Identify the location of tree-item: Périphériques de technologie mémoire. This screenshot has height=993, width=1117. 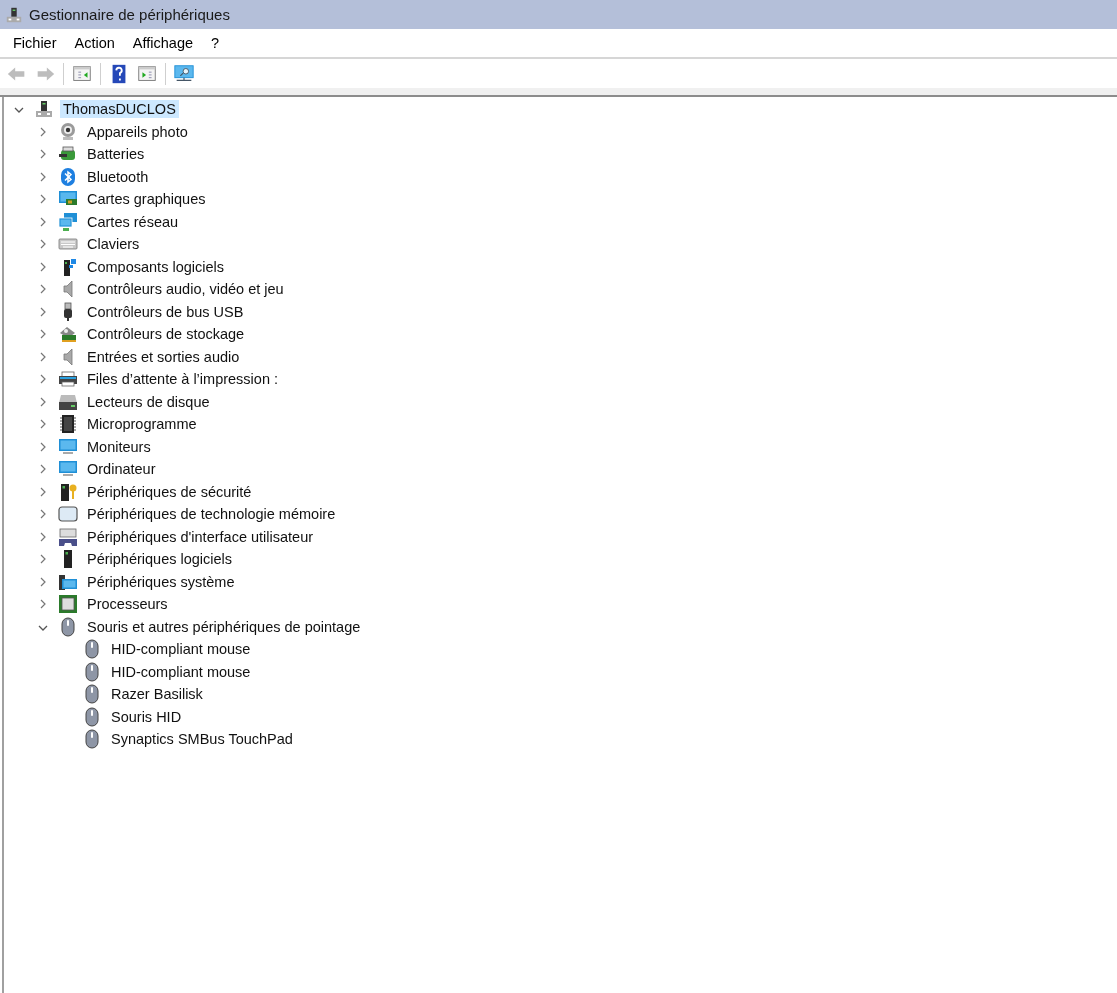
(211, 514).